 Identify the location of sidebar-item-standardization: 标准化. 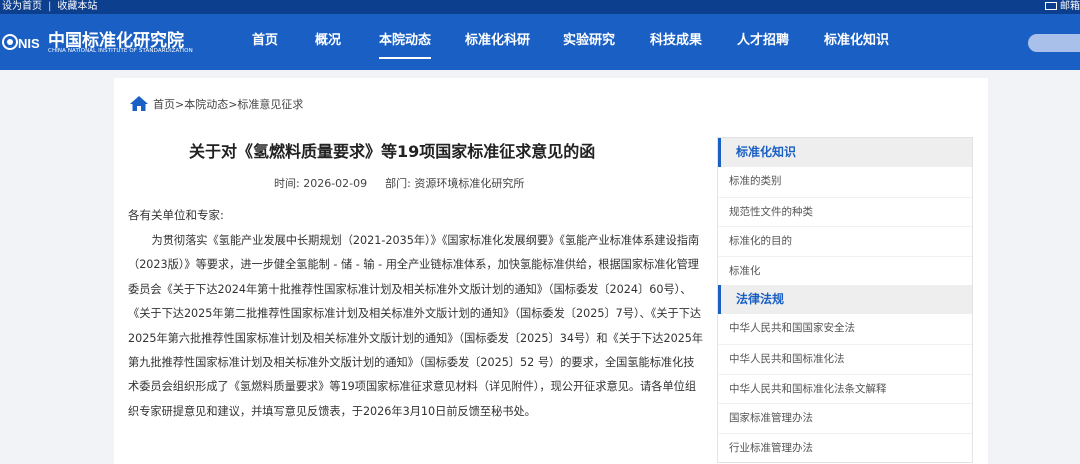
(845, 270).